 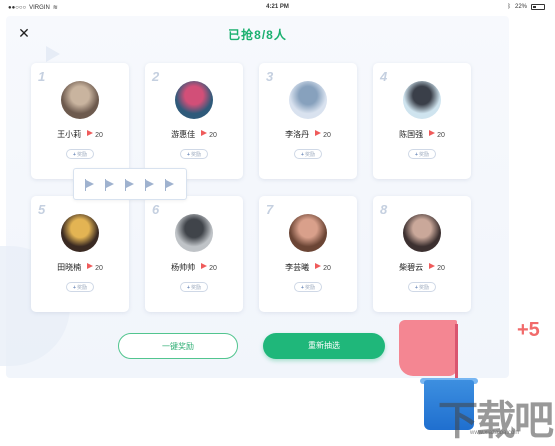 What do you see at coordinates (183, 134) in the screenshot?
I see `student-name: 游惠佳` at bounding box center [183, 134].